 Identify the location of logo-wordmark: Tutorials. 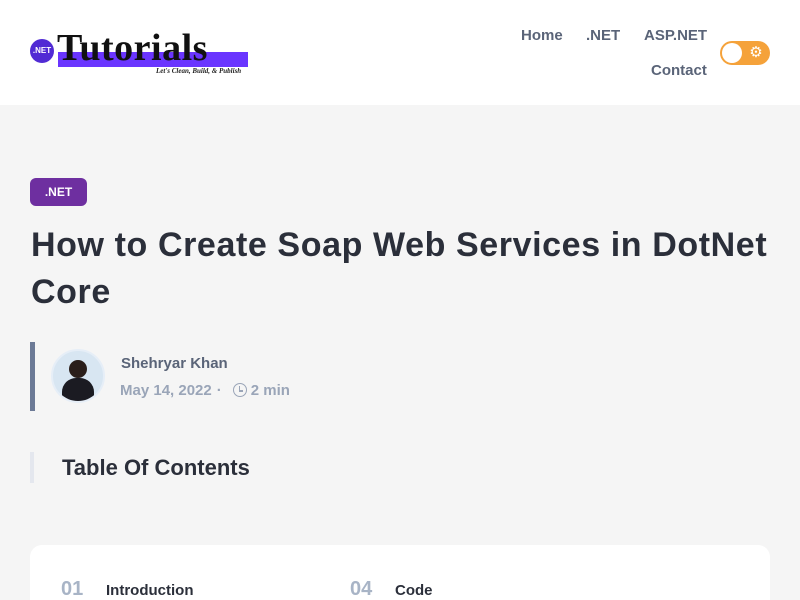
(132, 48).